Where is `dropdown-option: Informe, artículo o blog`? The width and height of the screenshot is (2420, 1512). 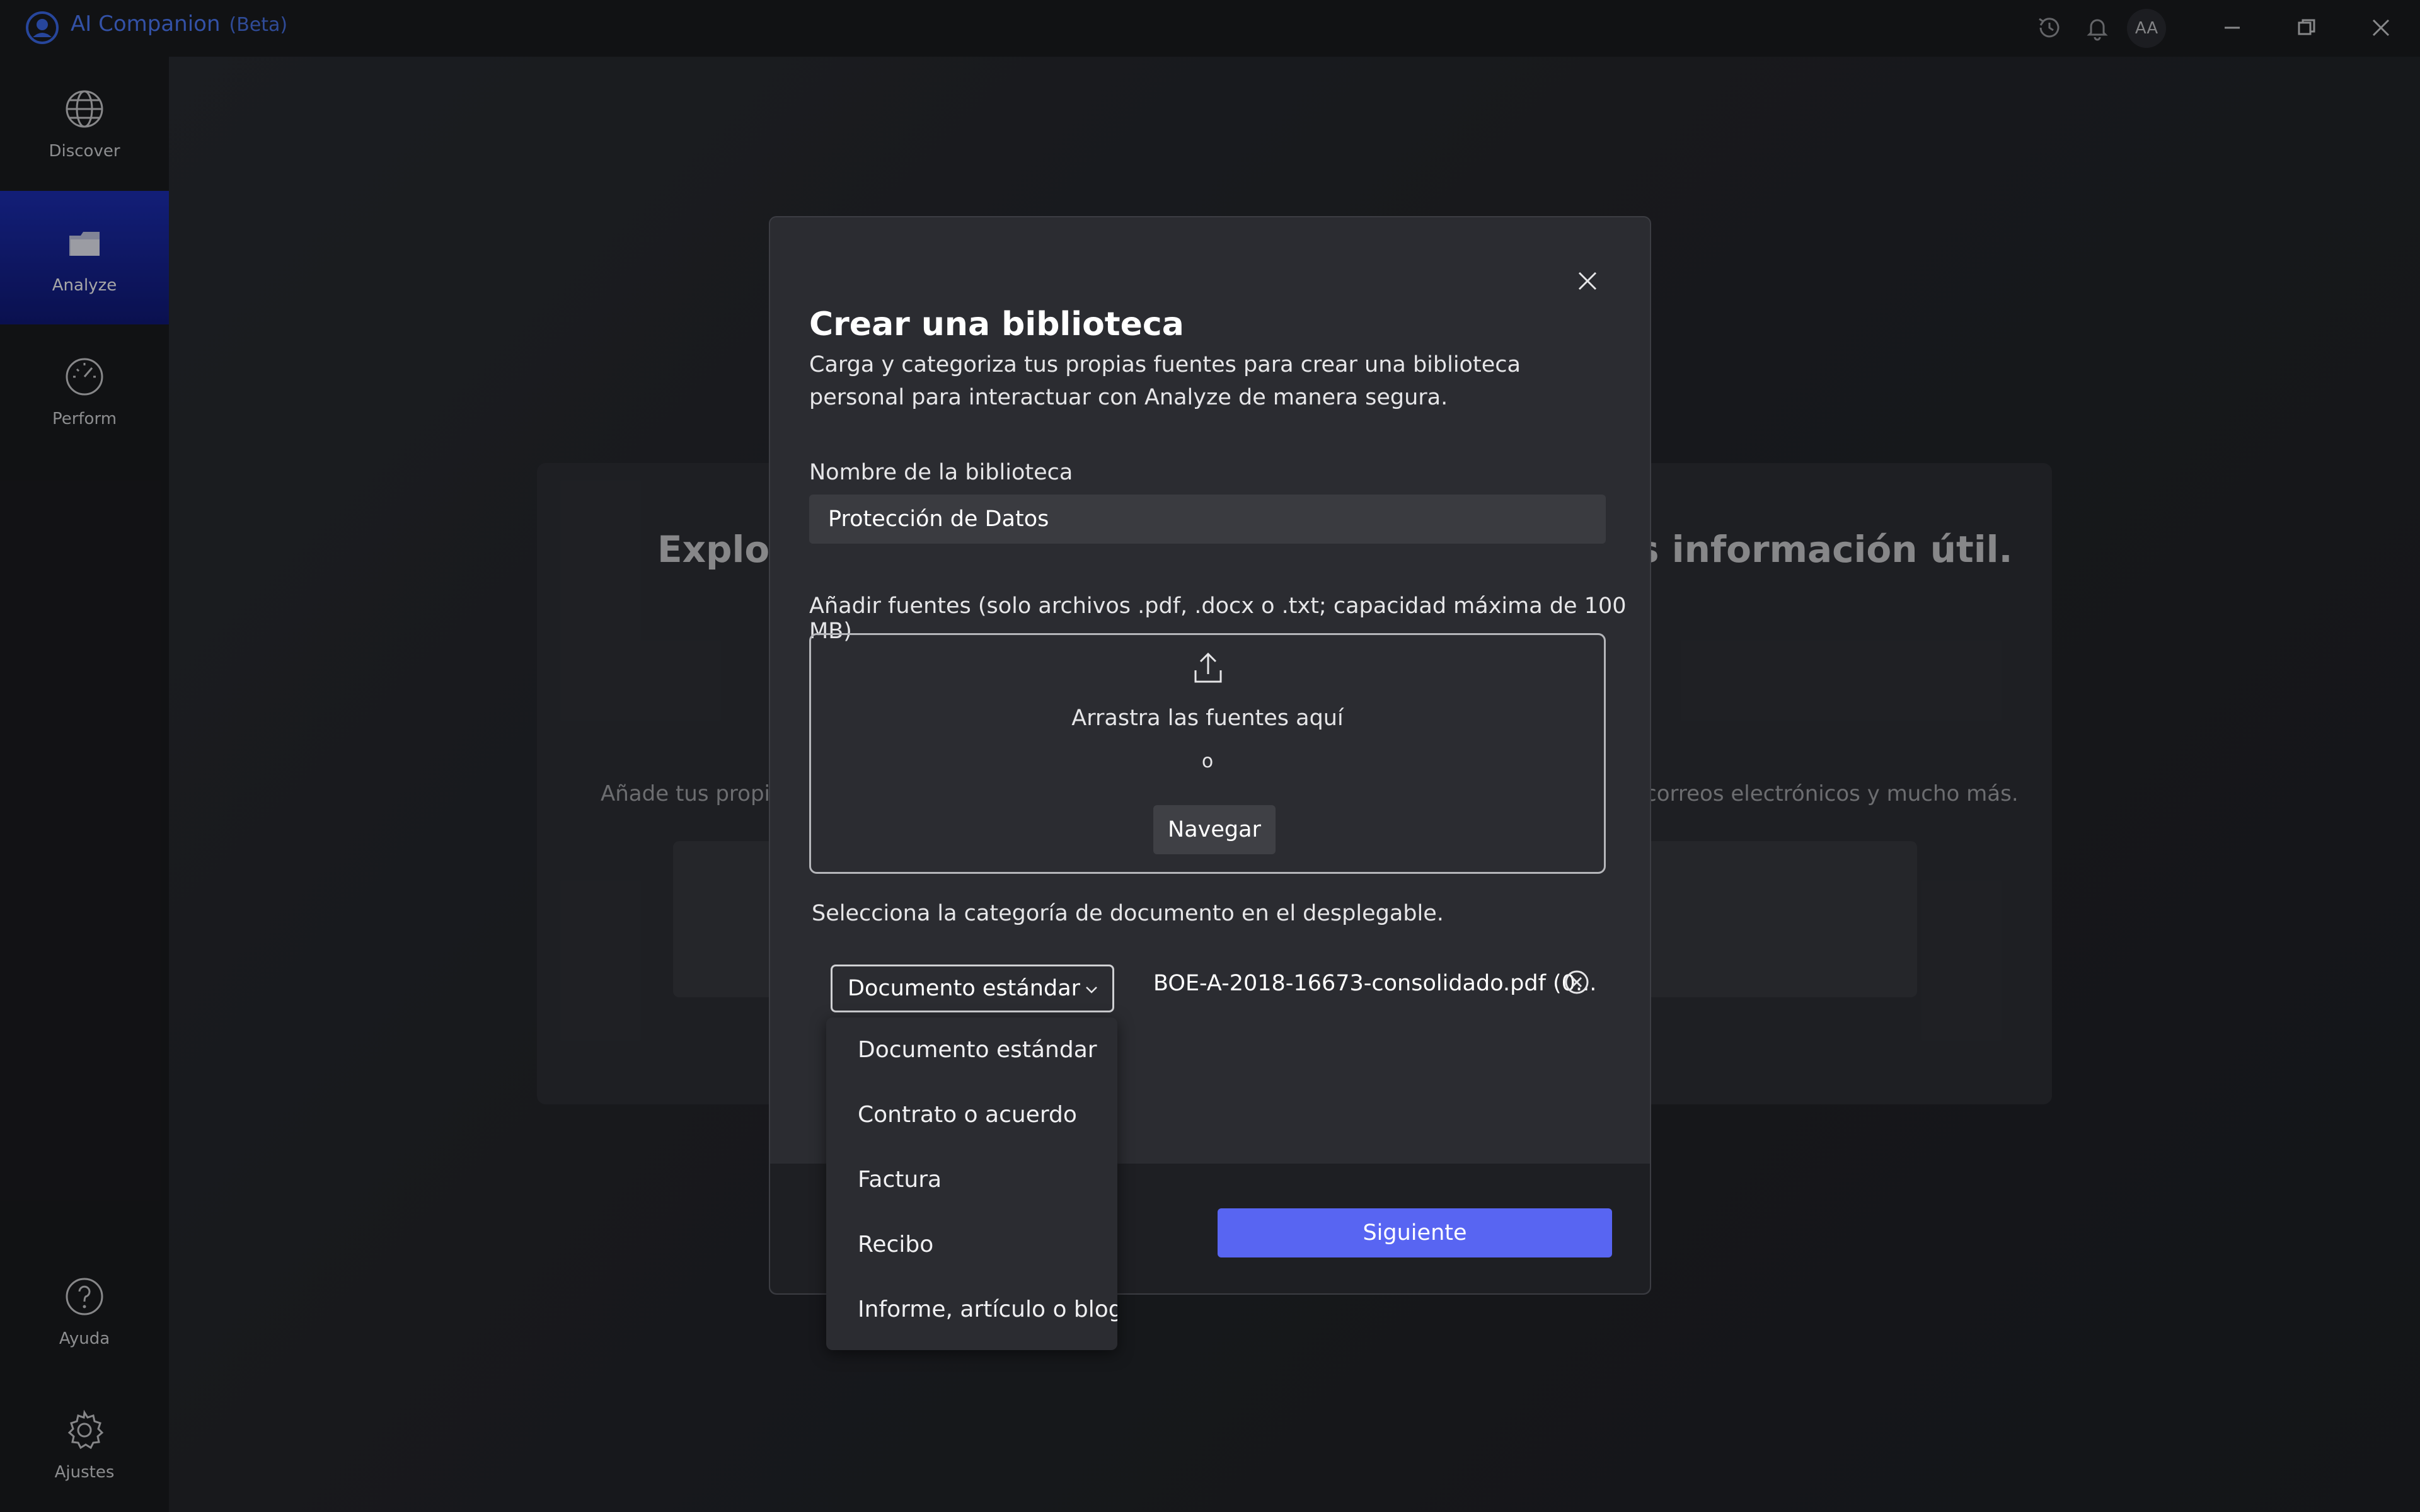 dropdown-option: Informe, artículo o blog is located at coordinates (972, 1309).